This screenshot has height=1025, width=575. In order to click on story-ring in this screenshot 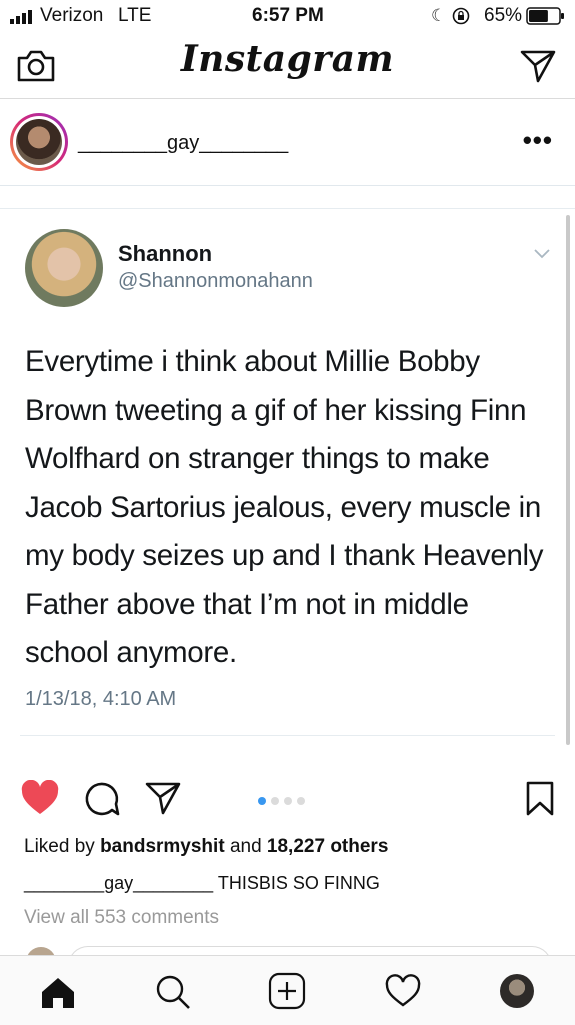, I will do `click(39, 142)`.